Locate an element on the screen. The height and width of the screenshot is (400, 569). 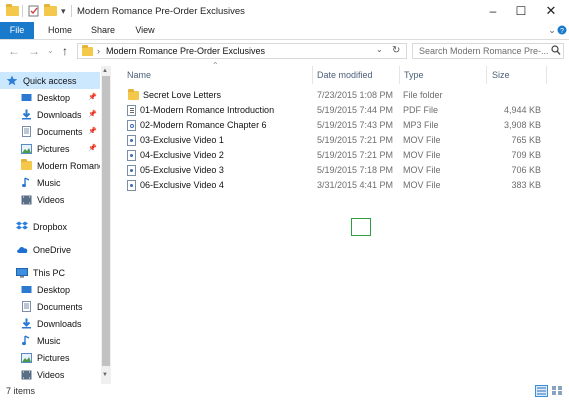
onedrive-cloud-icon is located at coordinates (22, 250).